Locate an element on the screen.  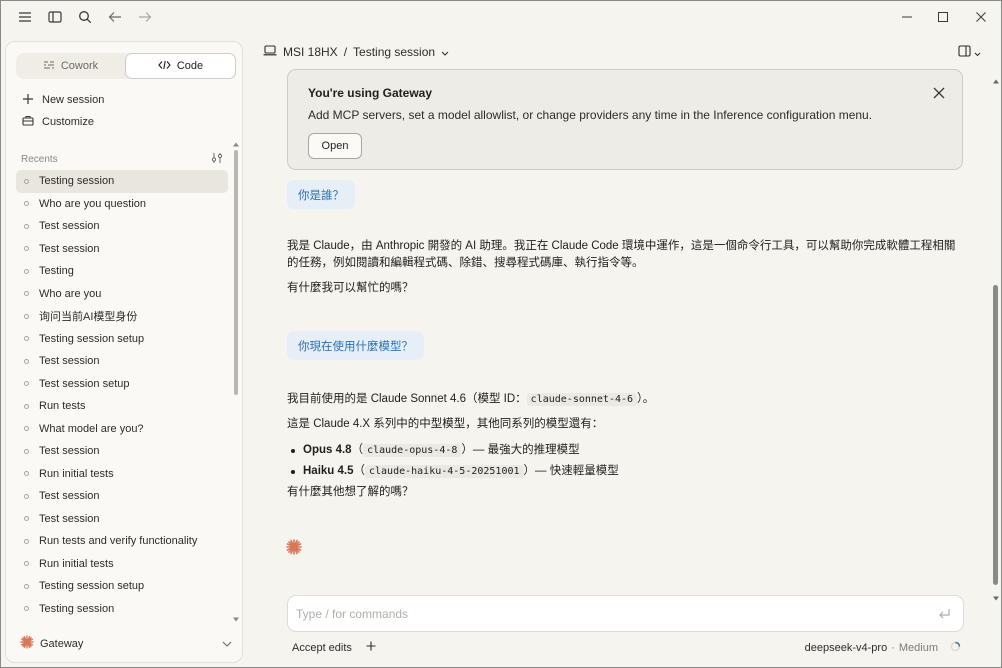
sidebar-scrollbar is located at coordinates (236, 382).